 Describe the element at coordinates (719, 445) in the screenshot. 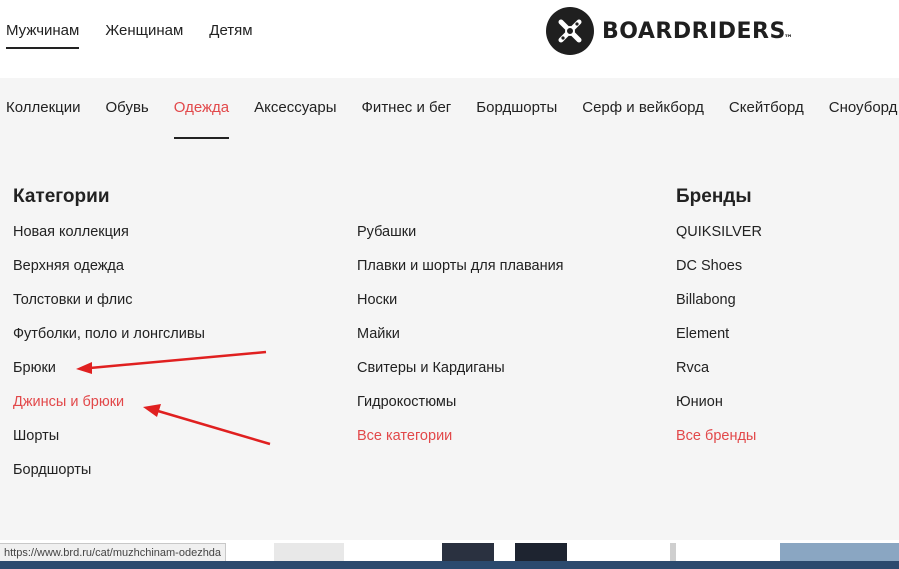

I see `all-brands-link: Все бренды` at that location.